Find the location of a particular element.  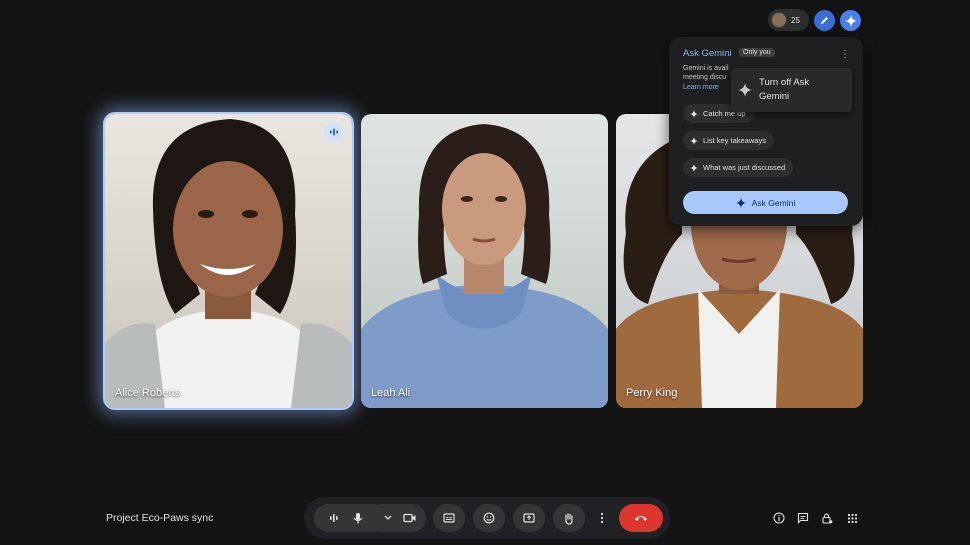

panel-description: Gemini is avail is located at coordinates (706, 68).